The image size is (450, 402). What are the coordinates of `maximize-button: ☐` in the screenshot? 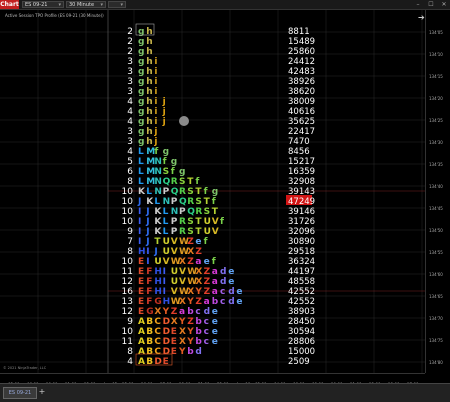 It's located at (431, 4).